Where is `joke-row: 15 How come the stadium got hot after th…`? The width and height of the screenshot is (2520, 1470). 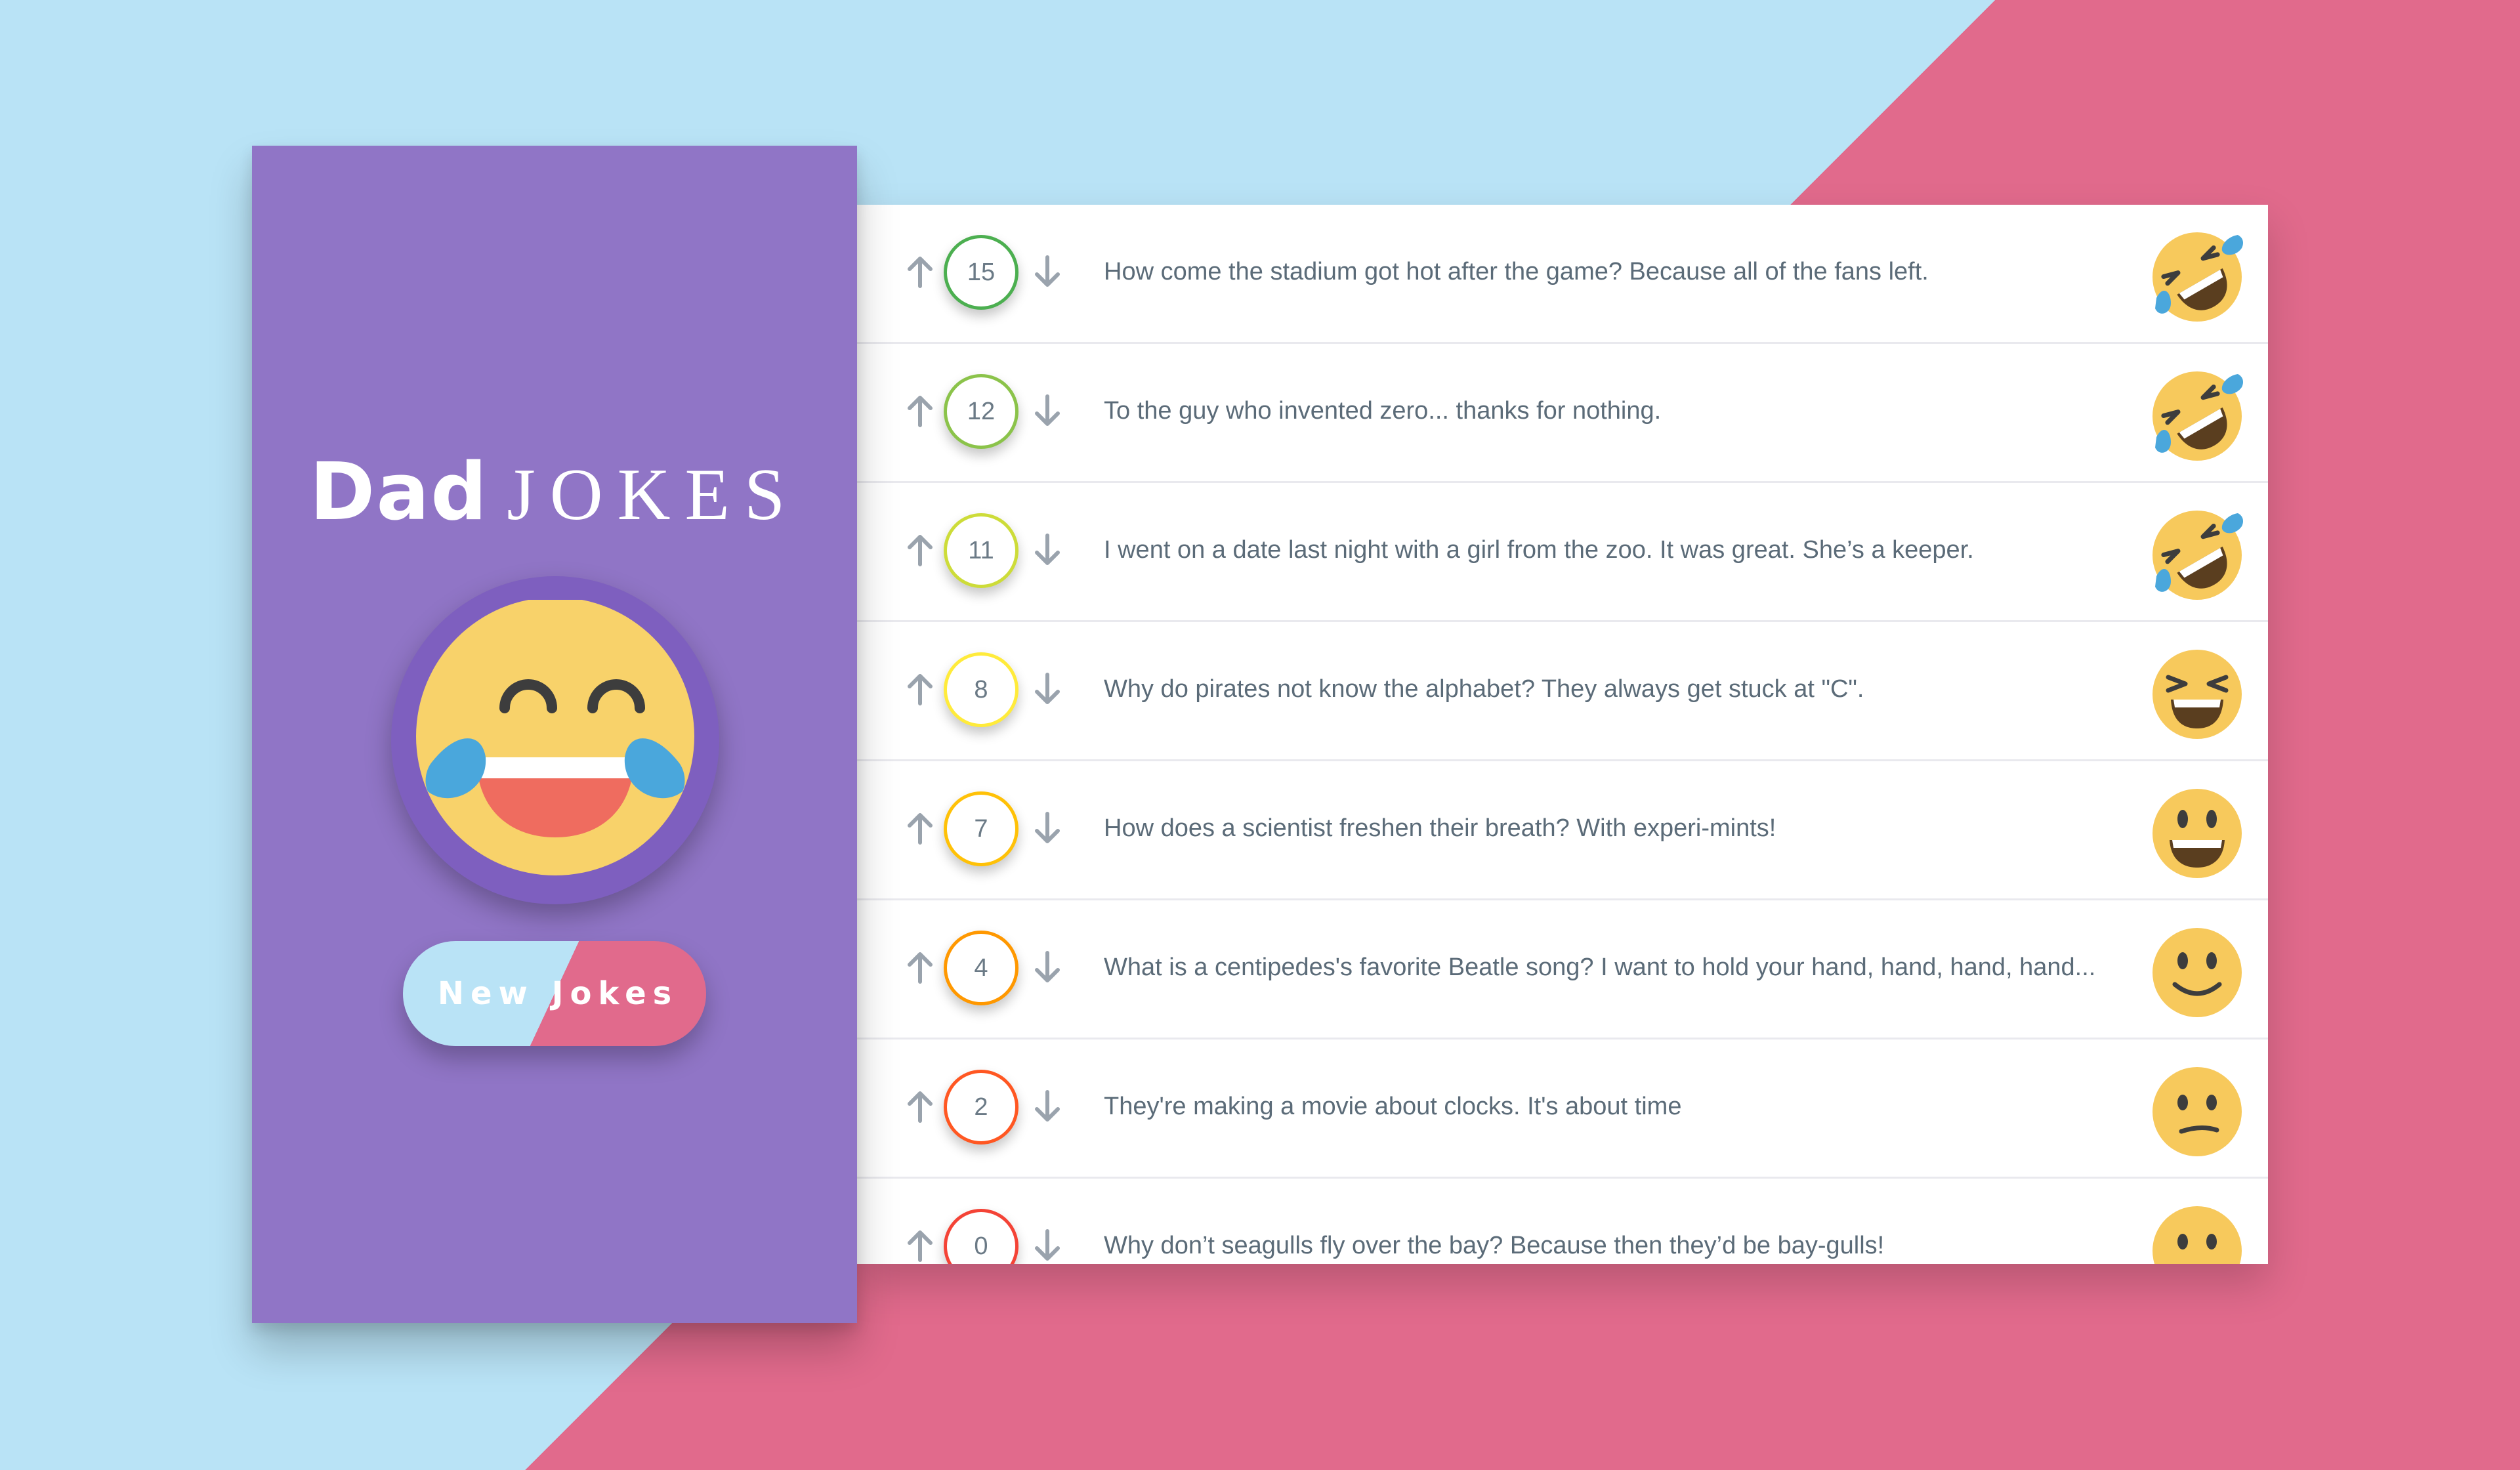 joke-row: 15 How come the stadium got hot after th… is located at coordinates (1562, 274).